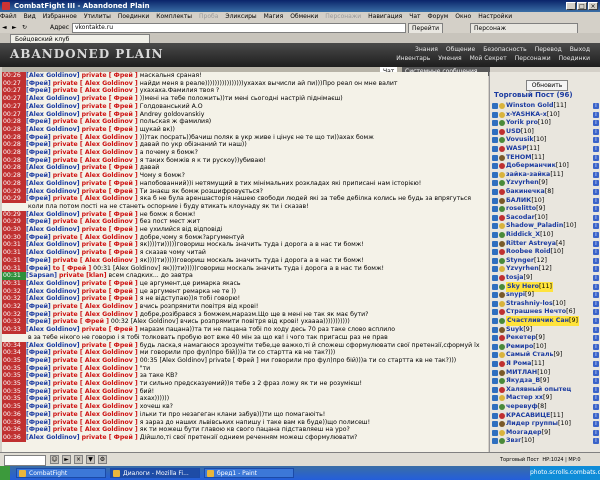 Image resolution: width=600 pixels, height=480 pixels. What do you see at coordinates (574, 58) in the screenshot?
I see `game-nav-item: Поединки` at bounding box center [574, 58].